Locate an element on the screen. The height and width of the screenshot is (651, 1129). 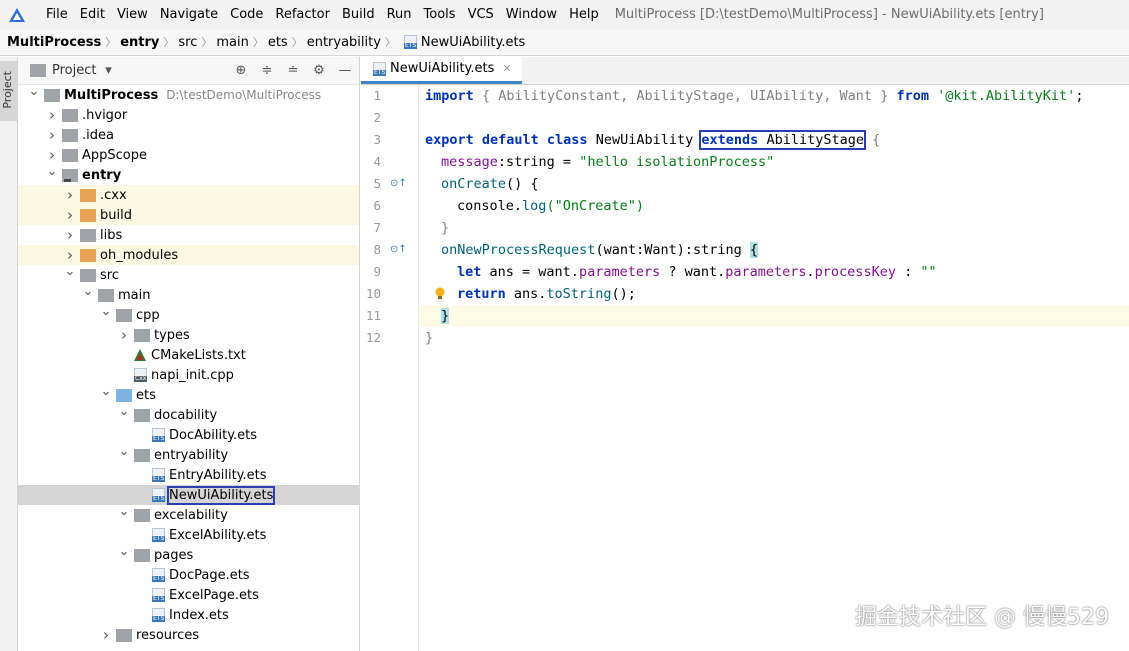
tree-item: DocAbility.ets is located at coordinates (188, 435).